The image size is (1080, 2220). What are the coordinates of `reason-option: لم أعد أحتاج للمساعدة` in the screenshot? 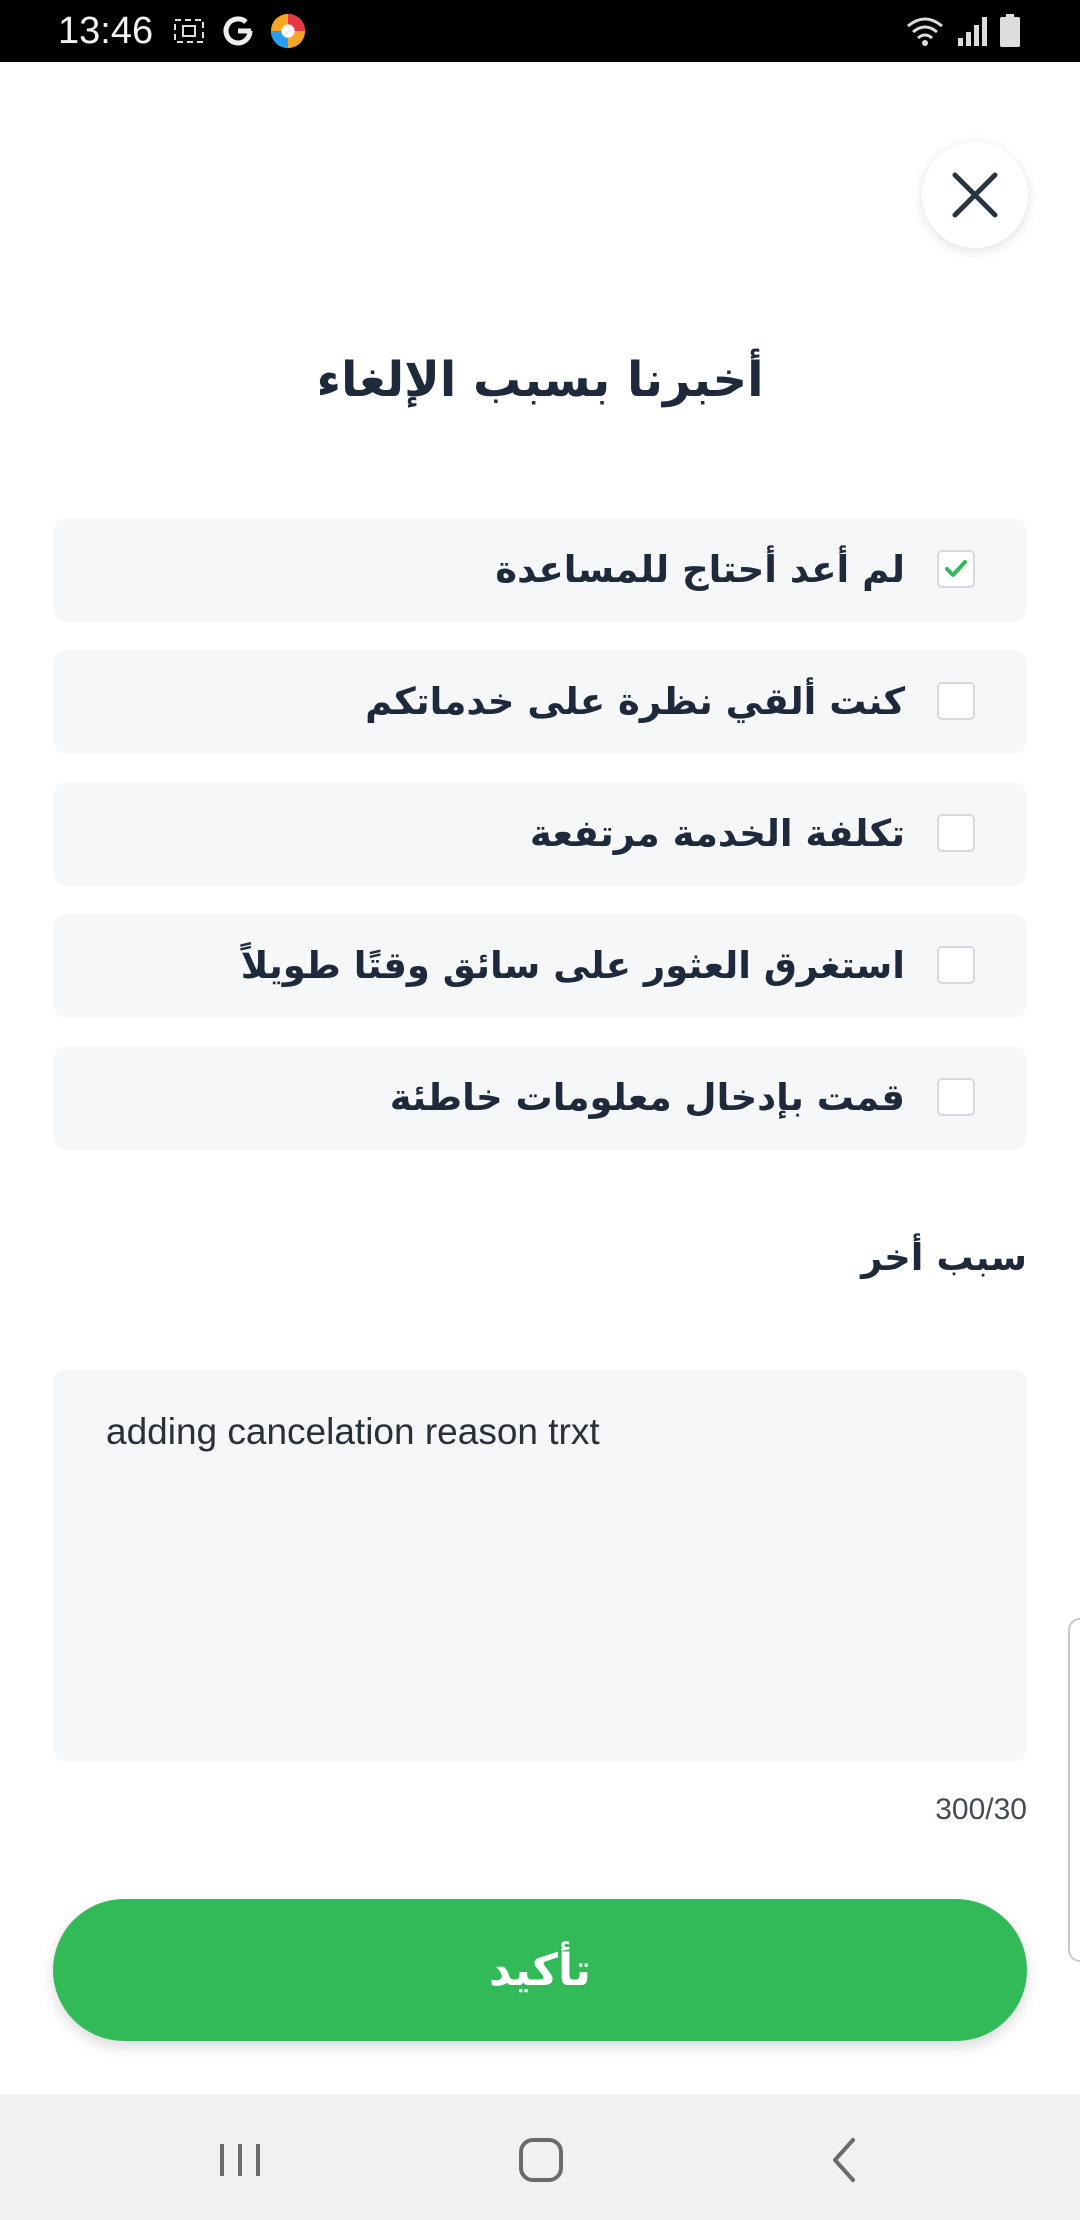 It's located at (540, 570).